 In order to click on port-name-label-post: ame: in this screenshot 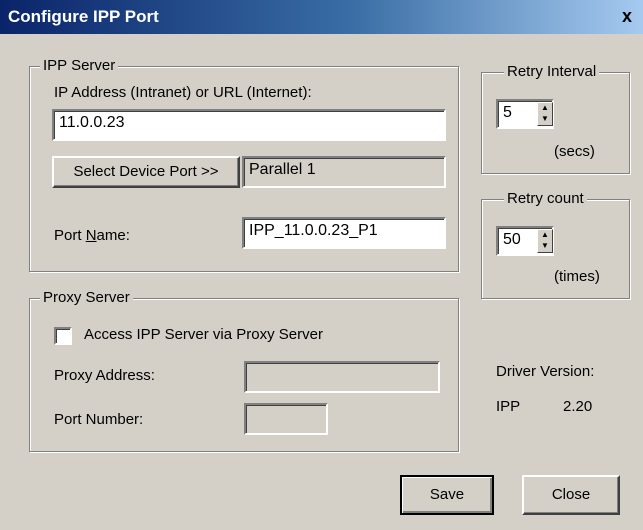, I will do `click(113, 235)`.